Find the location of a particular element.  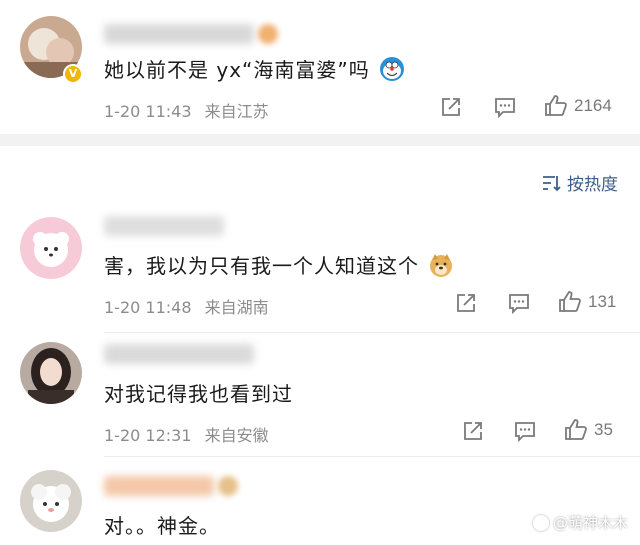

like-button: 131 is located at coordinates (587, 302).